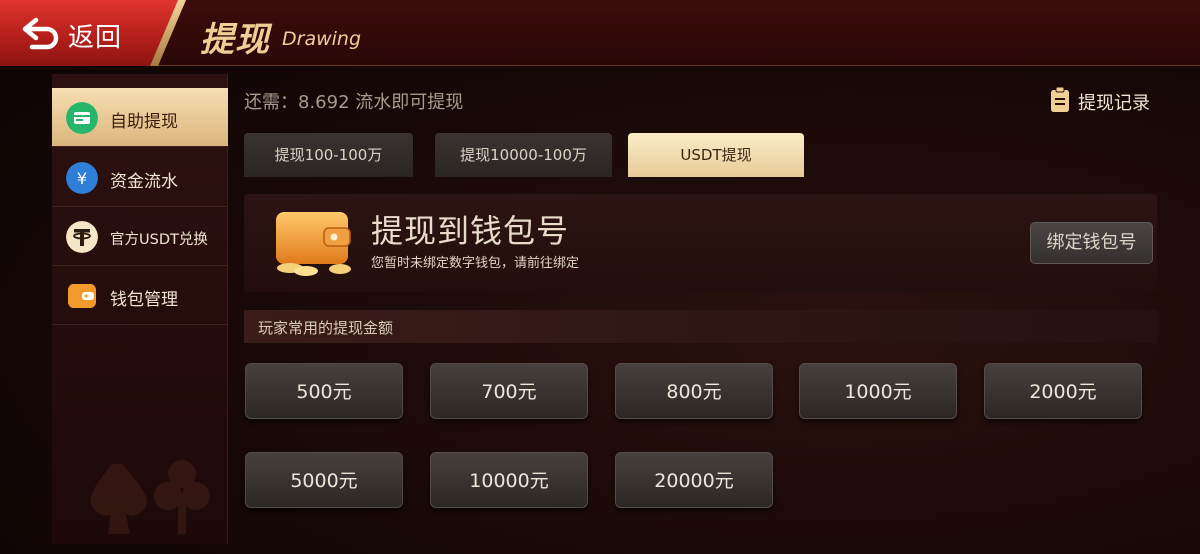  Describe the element at coordinates (95, 38) in the screenshot. I see `back-label: 返回` at that location.